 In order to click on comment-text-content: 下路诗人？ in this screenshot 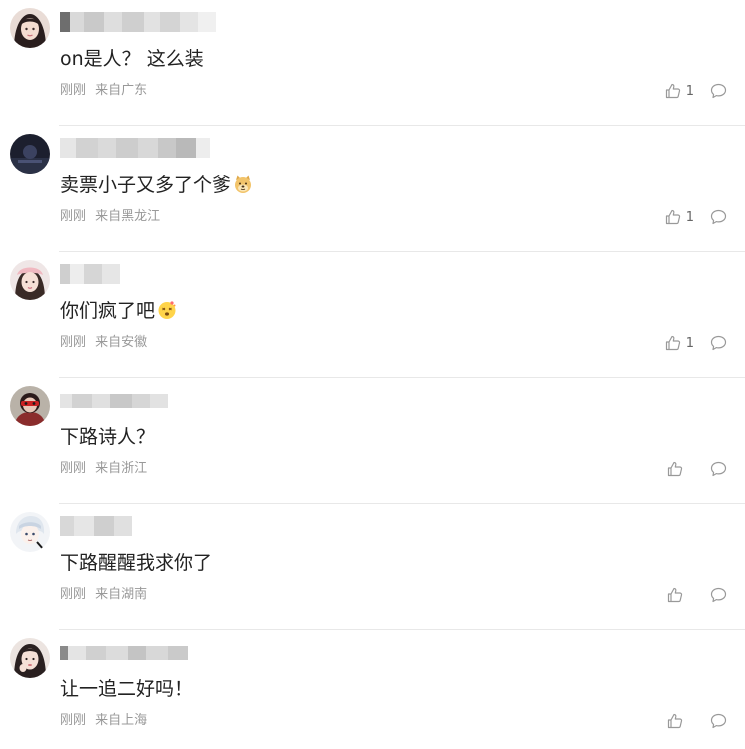, I will do `click(108, 437)`.